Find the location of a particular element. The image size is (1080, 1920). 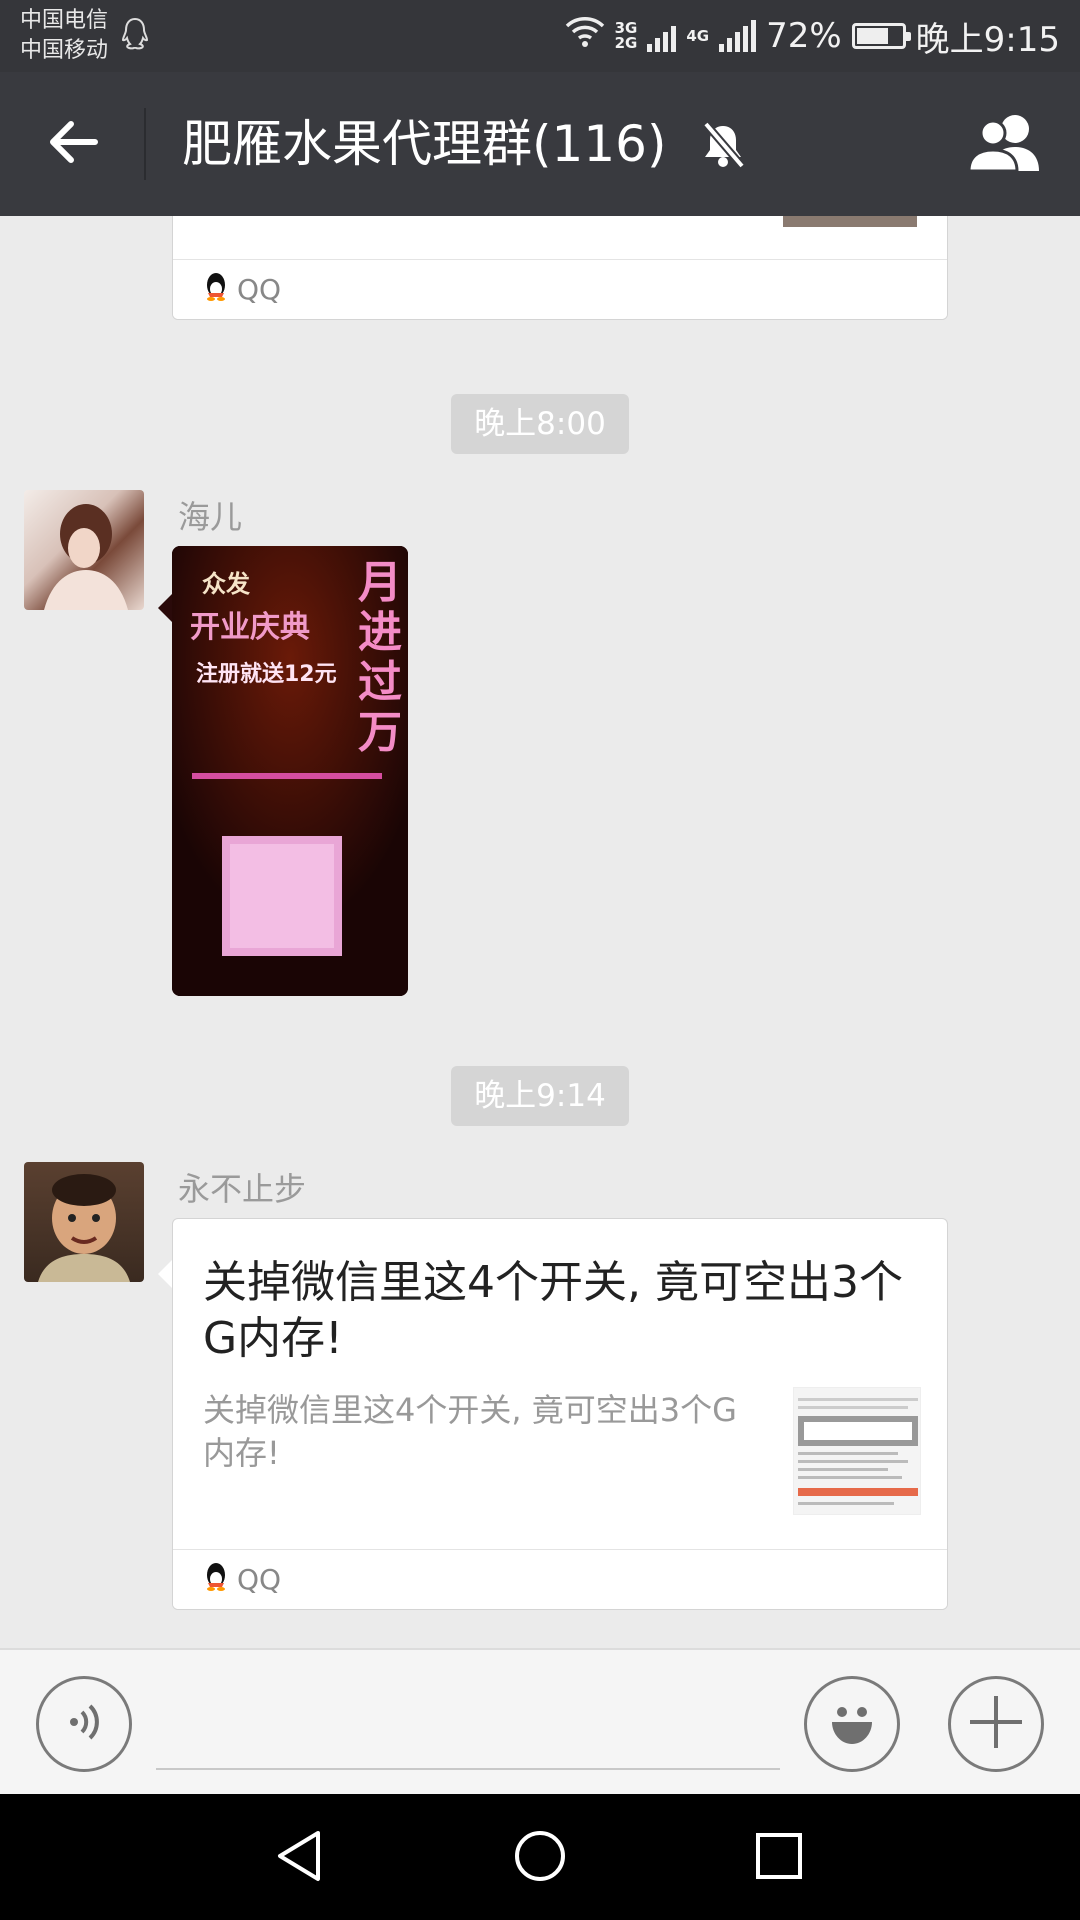

card-thumbnail is located at coordinates (857, 1451).